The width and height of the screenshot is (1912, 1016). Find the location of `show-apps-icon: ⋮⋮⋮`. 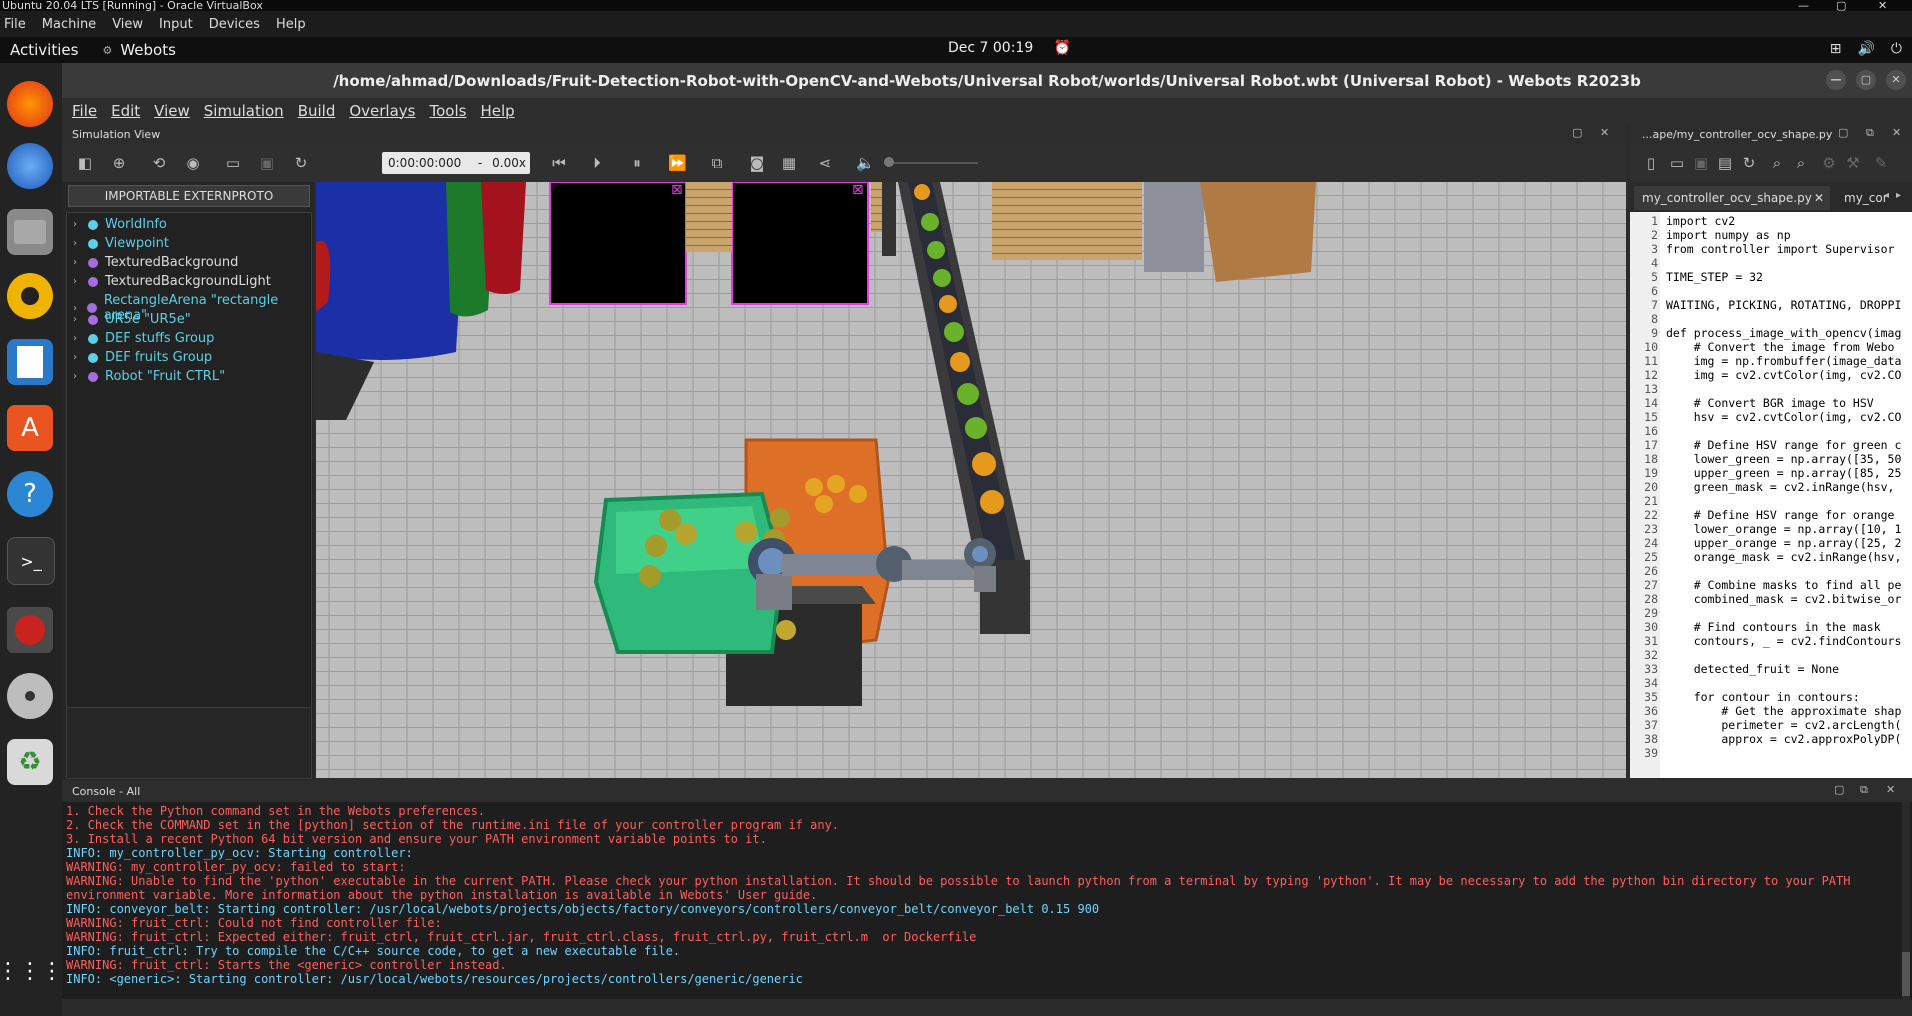

show-apps-icon: ⋮⋮⋮ is located at coordinates (31, 971).